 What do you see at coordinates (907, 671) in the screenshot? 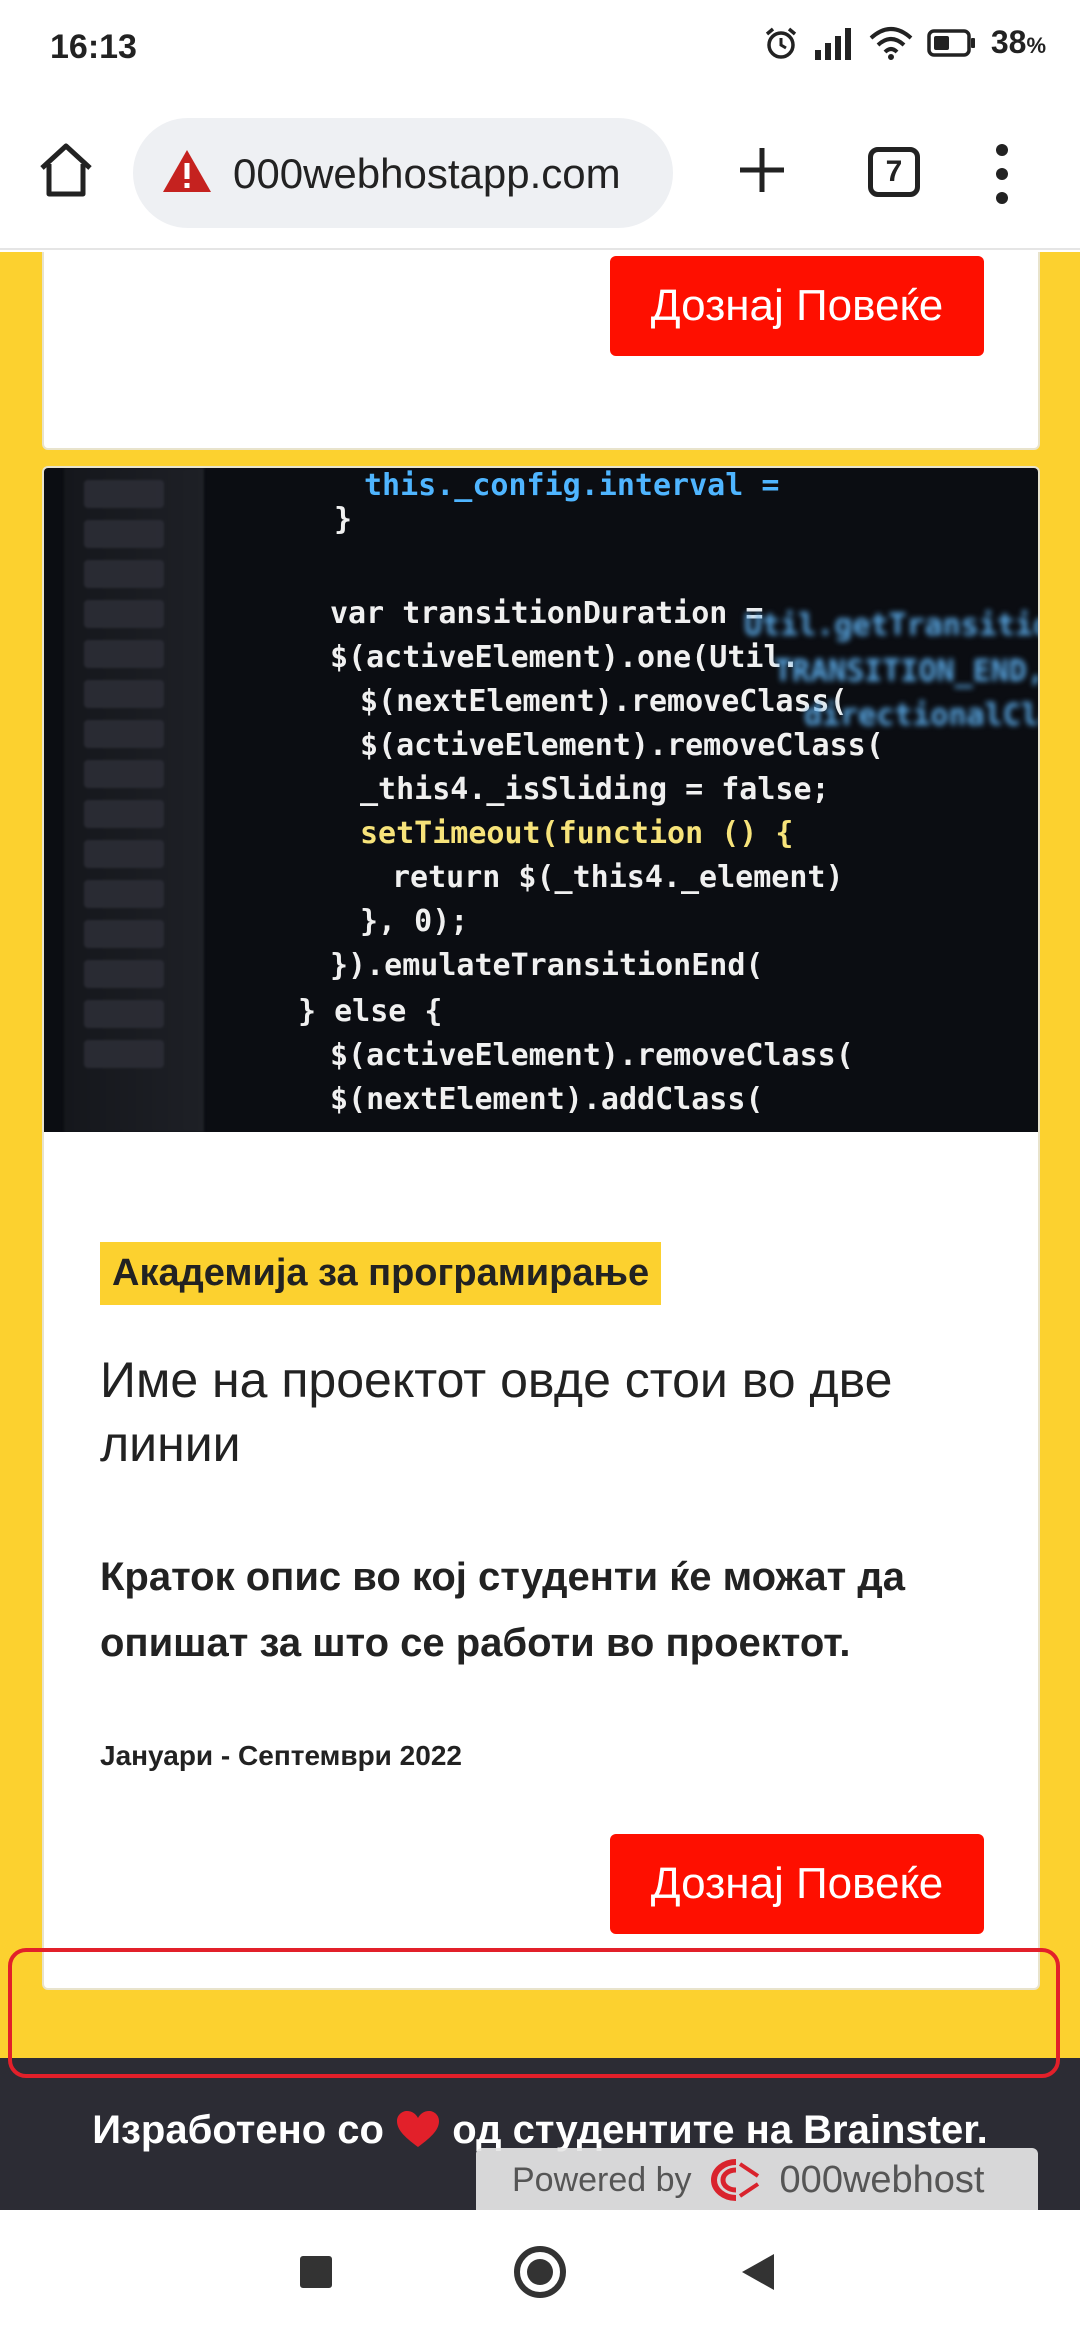
I see `code-blur-fragment: TRANSITION_END, function` at bounding box center [907, 671].